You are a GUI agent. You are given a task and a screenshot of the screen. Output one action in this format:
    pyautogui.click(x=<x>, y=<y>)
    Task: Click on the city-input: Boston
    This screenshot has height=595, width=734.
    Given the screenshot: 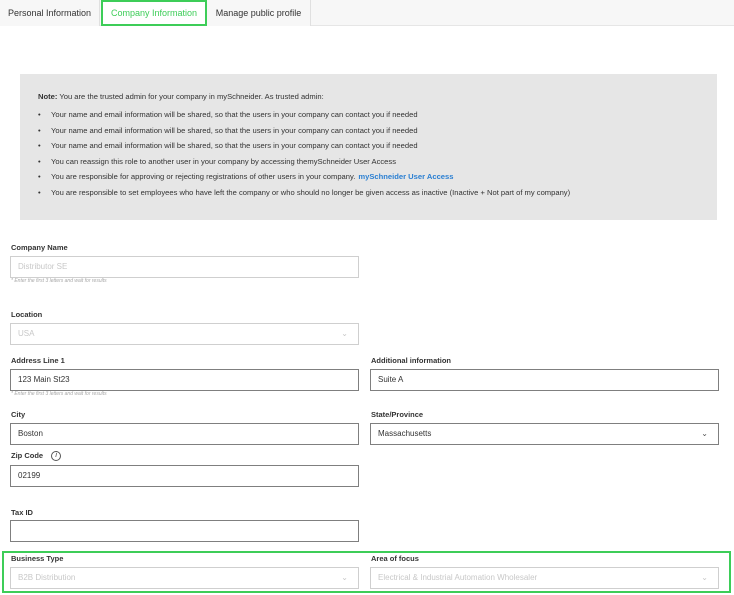 What is the action you would take?
    pyautogui.click(x=184, y=434)
    